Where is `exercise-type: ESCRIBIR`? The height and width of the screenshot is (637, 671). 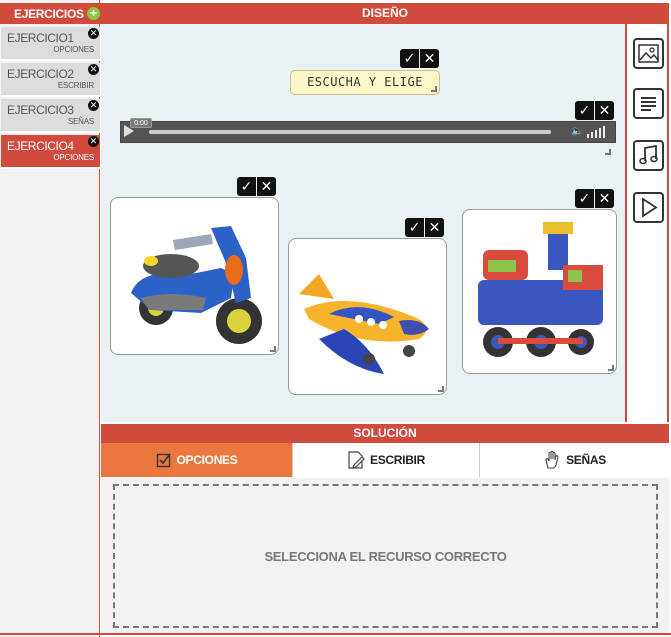 exercise-type: ESCRIBIR is located at coordinates (75, 85).